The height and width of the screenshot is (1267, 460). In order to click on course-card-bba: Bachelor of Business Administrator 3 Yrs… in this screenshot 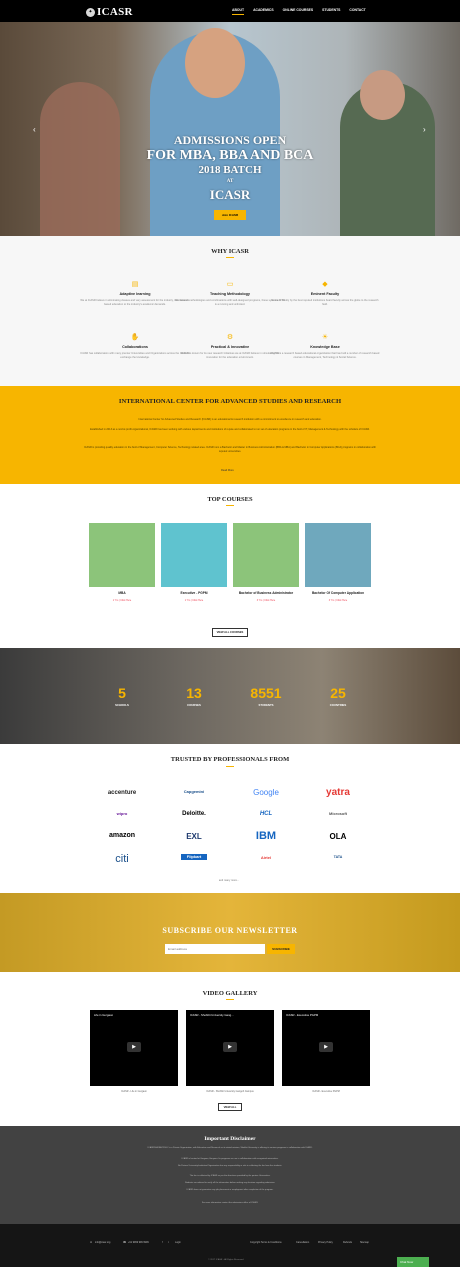, I will do `click(266, 571)`.